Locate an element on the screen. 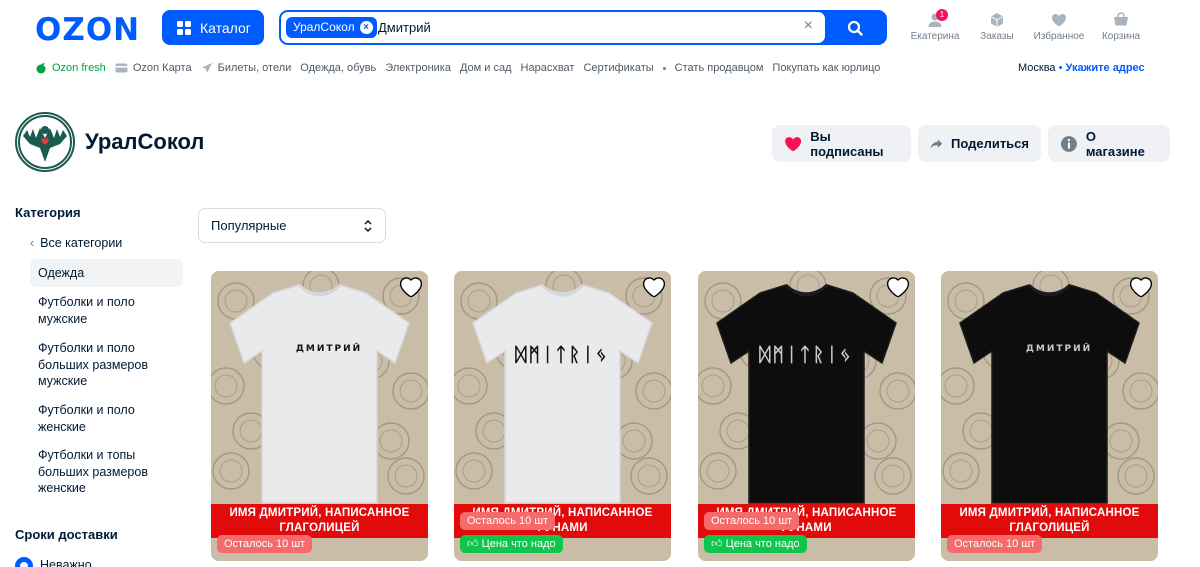 The width and height of the screenshot is (1200, 567). search-icon is located at coordinates (855, 28).